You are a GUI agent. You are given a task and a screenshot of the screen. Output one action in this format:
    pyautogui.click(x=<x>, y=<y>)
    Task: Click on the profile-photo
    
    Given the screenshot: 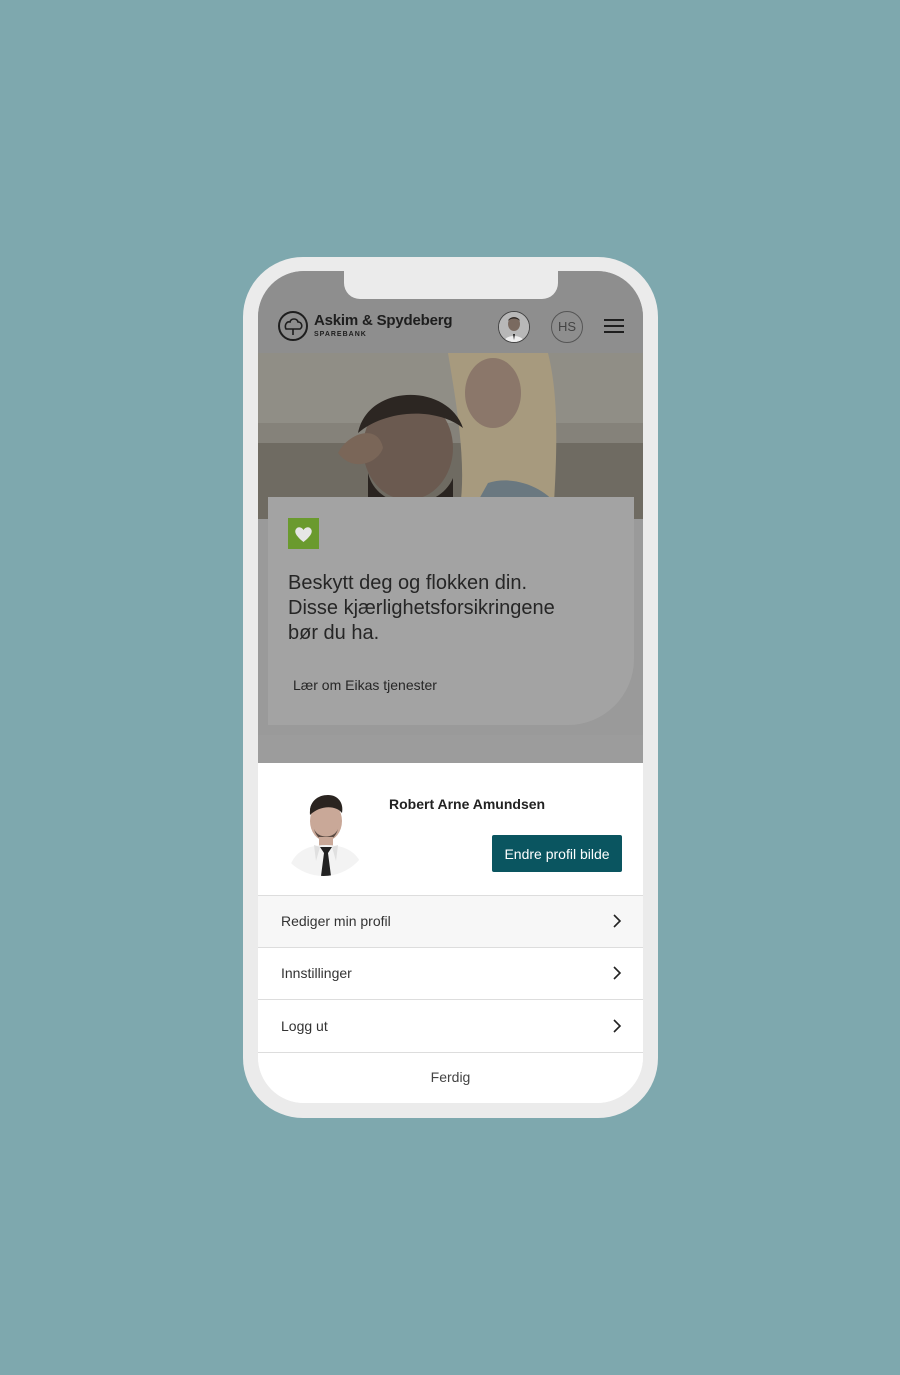 What is the action you would take?
    pyautogui.click(x=323, y=828)
    